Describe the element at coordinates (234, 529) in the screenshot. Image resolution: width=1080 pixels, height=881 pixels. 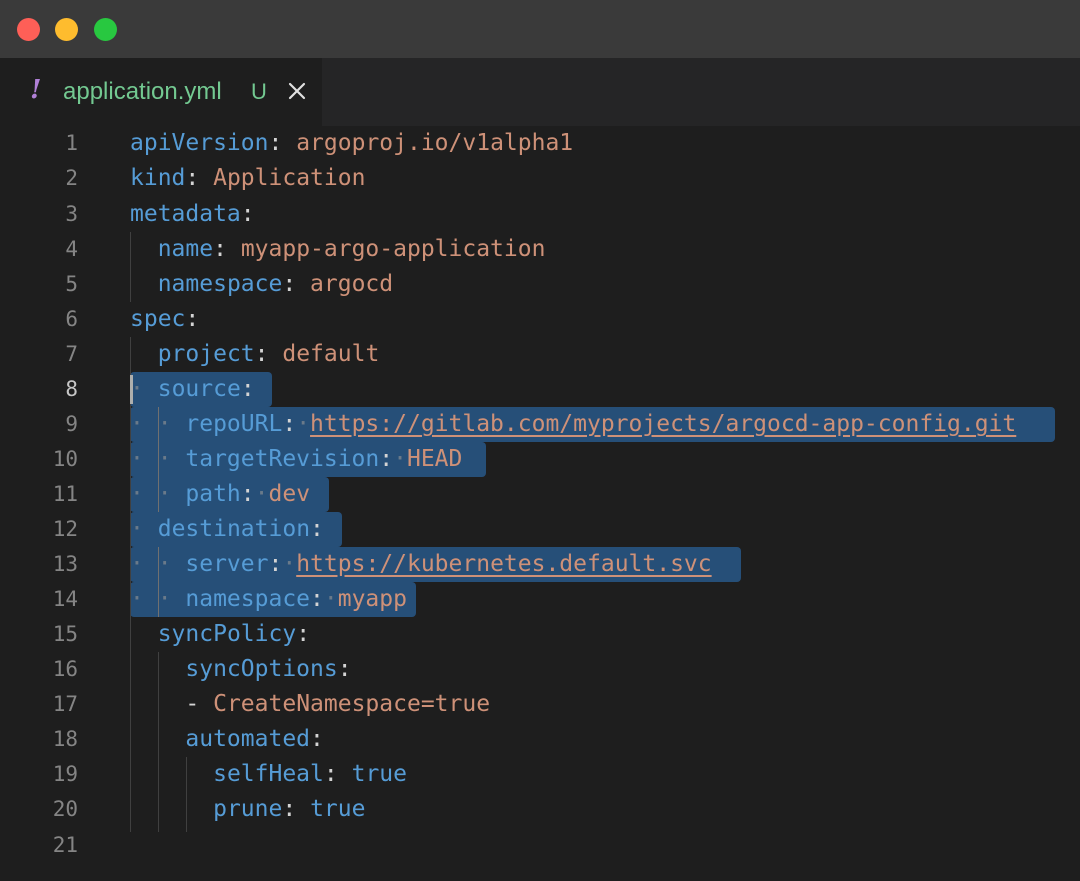
I see `yaml-key: destination` at that location.